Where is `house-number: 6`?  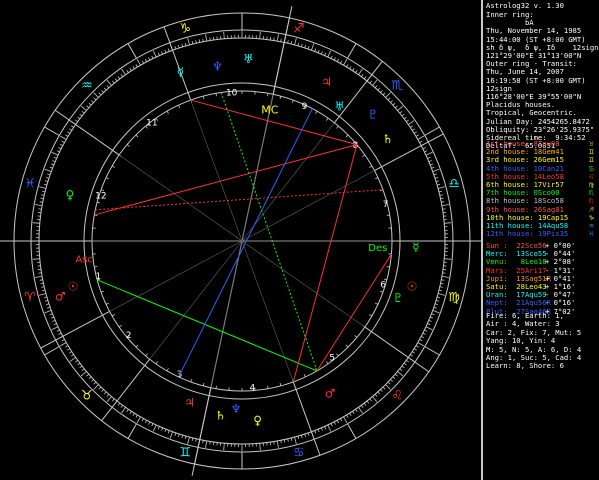
house-number: 6 is located at coordinates (383, 286).